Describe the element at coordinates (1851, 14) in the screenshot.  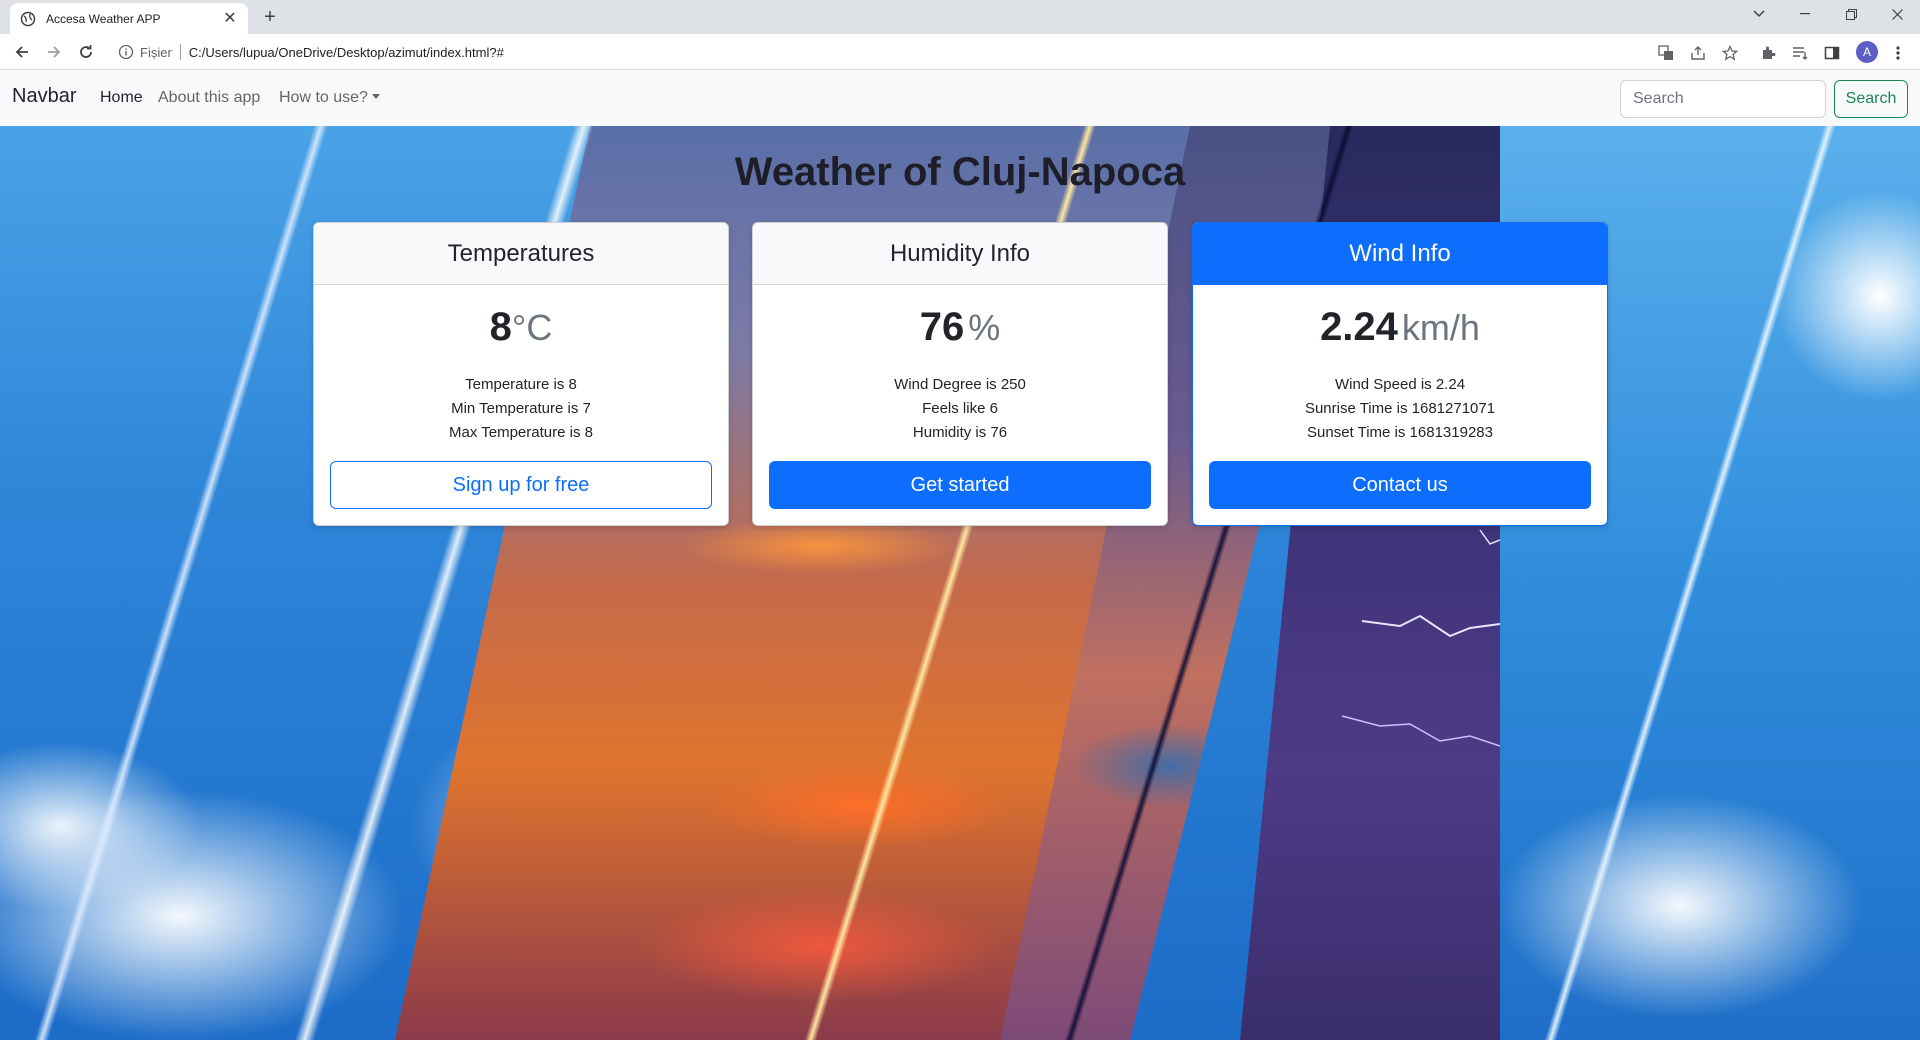
I see `restore-icon` at that location.